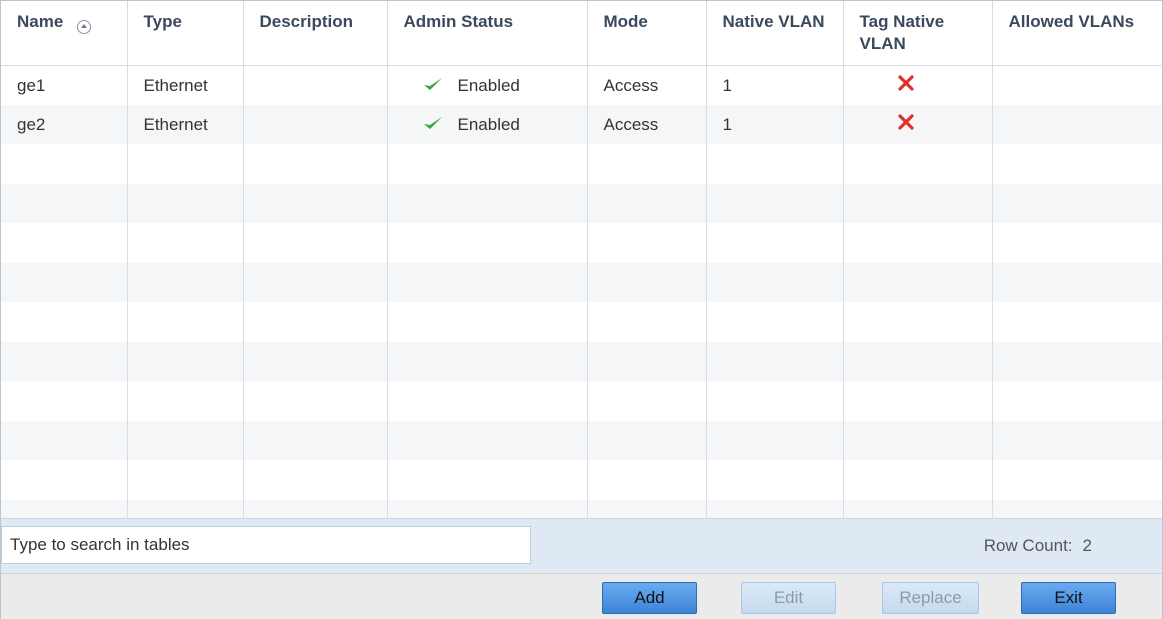 This screenshot has height=619, width=1163. I want to click on table-row: ge1 Ethernet Enabled Access 1, so click(581, 85).